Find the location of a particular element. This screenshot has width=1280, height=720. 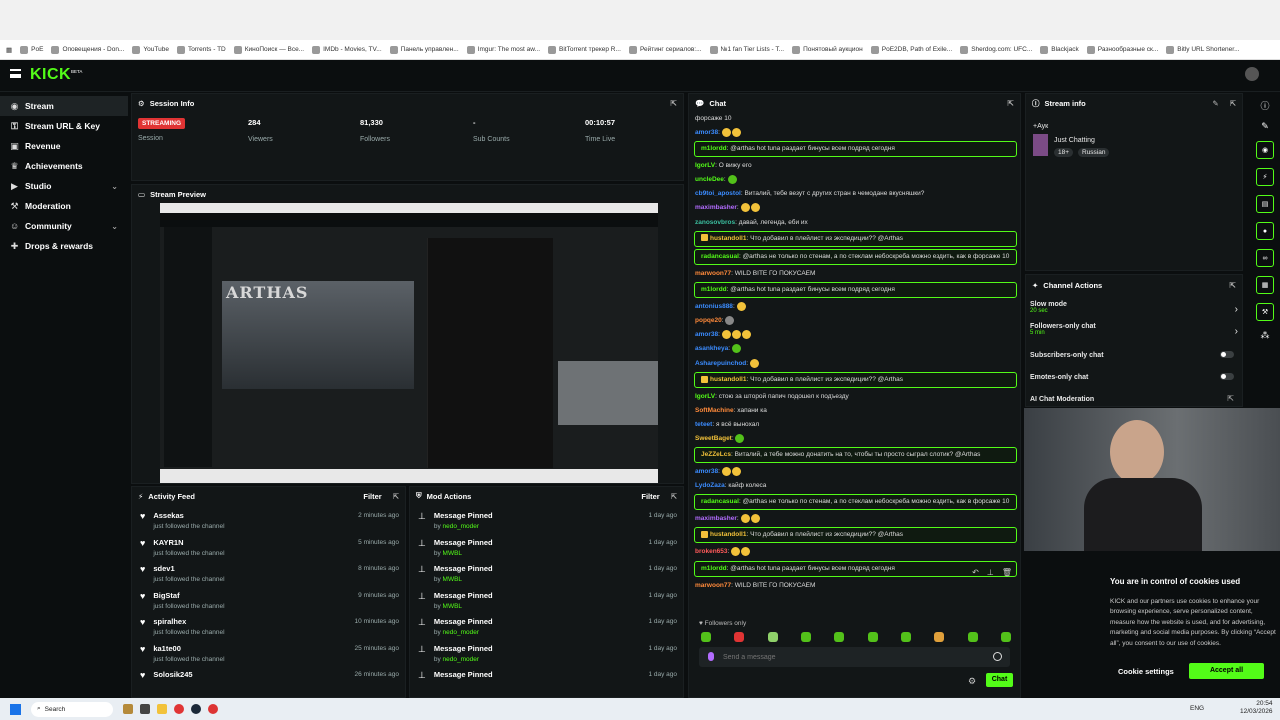

chat-message: amor38: is located at coordinates (854, 472).